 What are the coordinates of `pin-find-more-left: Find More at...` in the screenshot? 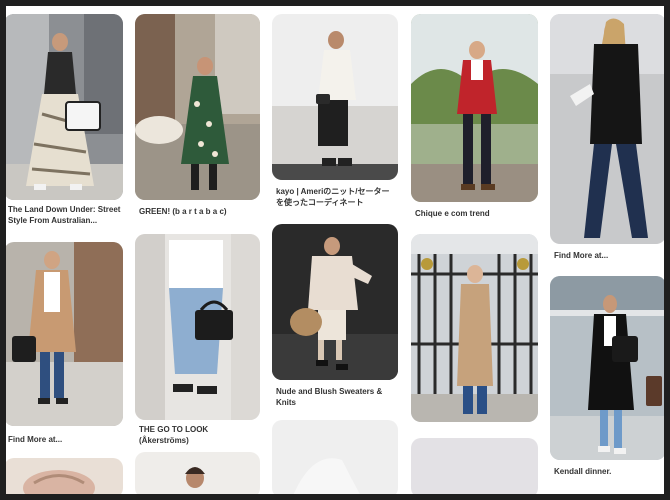 It's located at (64, 346).